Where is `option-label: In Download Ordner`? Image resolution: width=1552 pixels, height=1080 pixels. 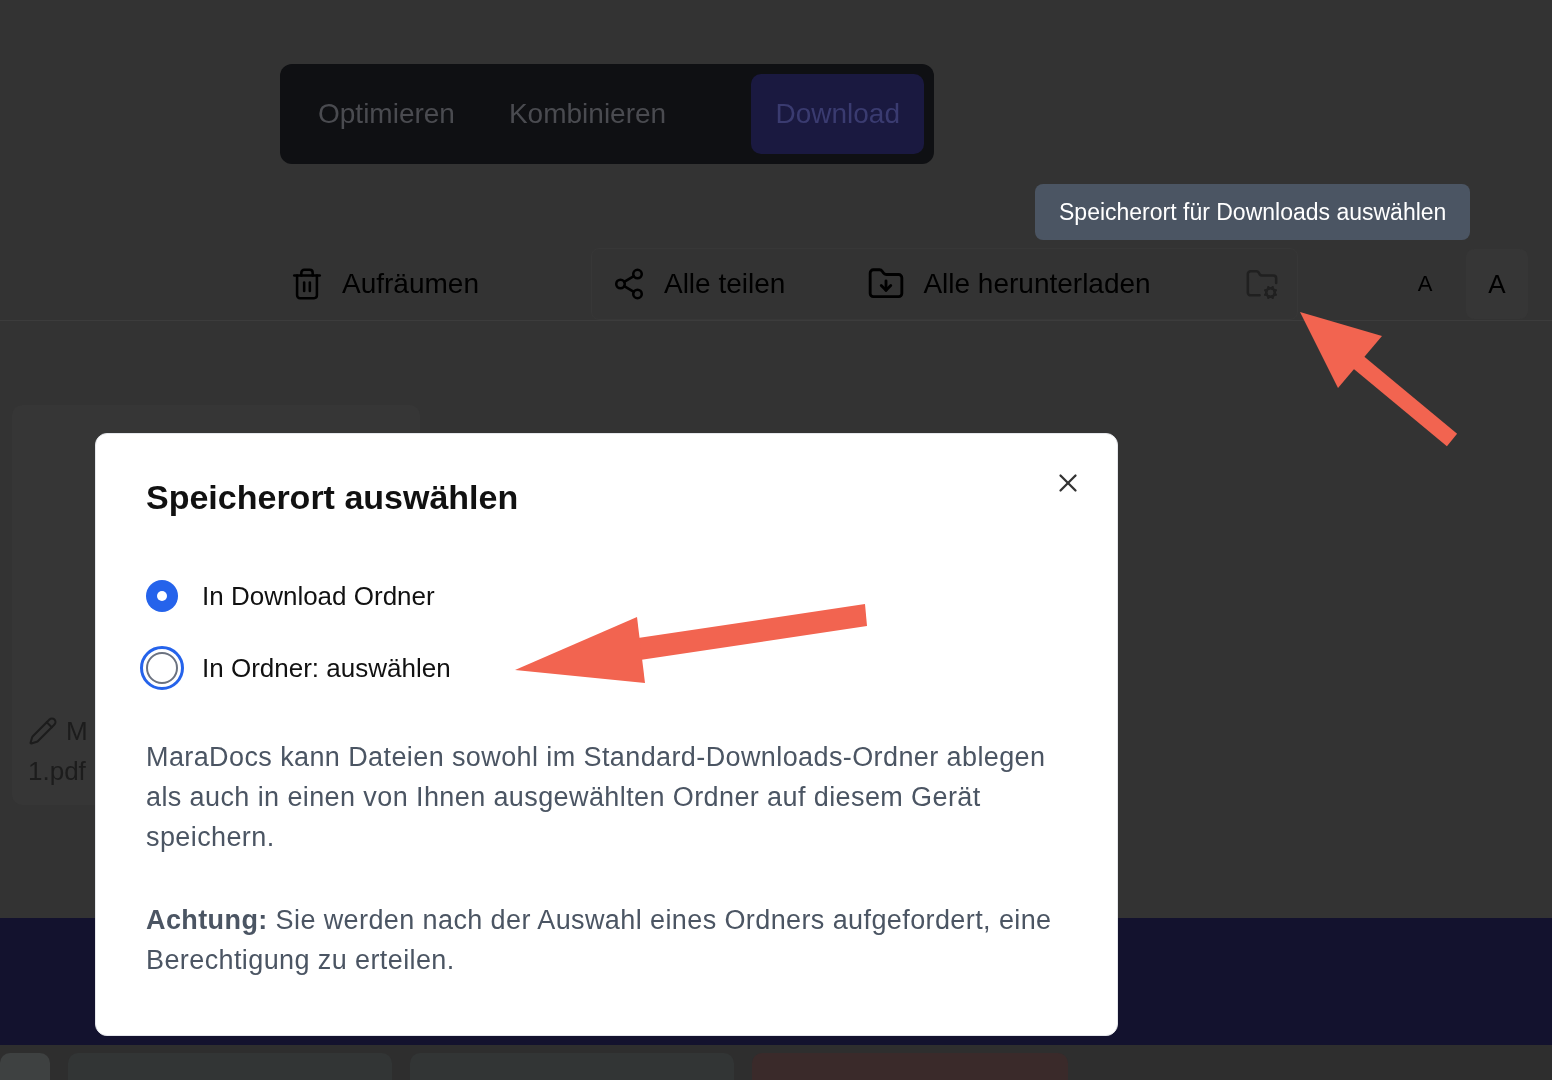
option-label: In Download Ordner is located at coordinates (318, 596).